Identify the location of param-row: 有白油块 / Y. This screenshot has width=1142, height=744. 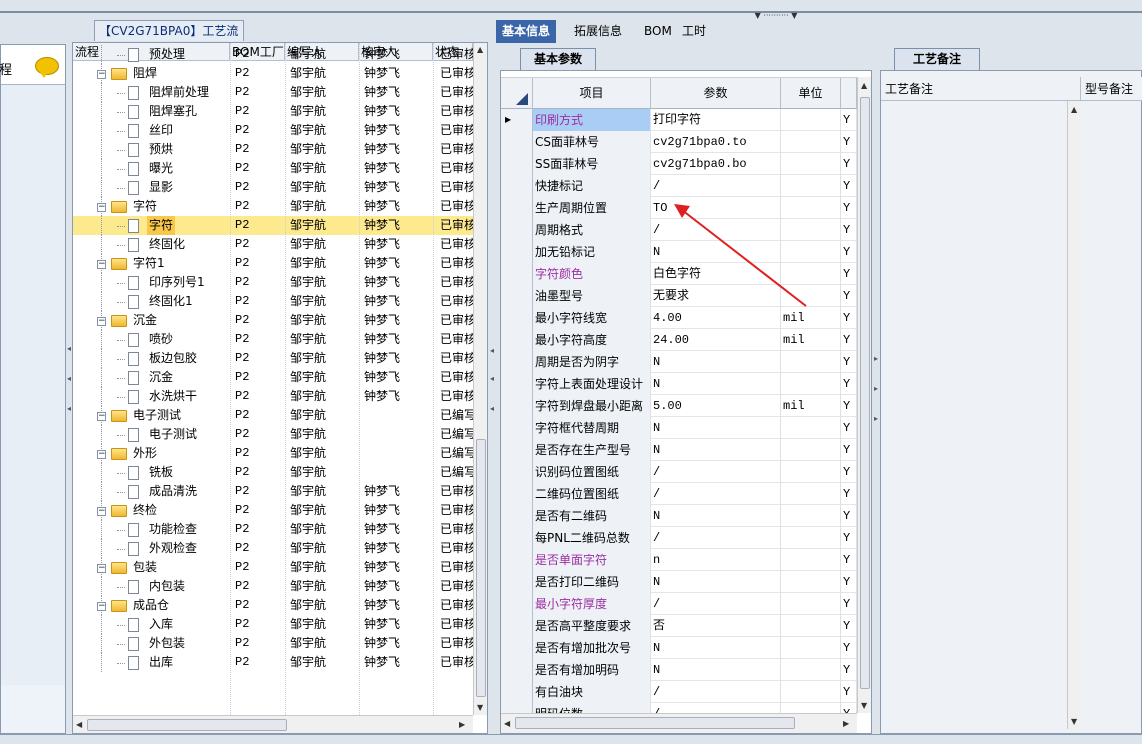
(679, 692).